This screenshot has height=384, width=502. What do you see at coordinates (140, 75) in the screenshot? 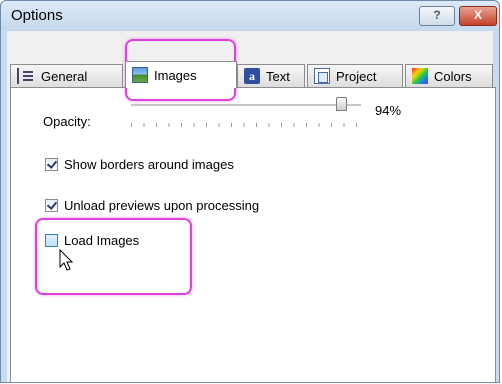
I see `images-icon` at bounding box center [140, 75].